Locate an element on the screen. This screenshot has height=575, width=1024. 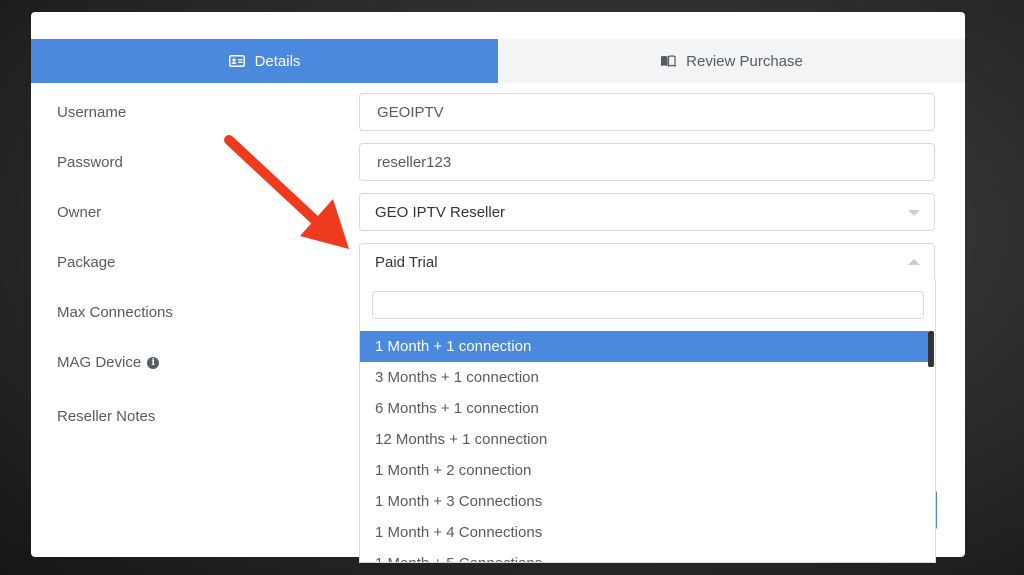
tab-details: Details is located at coordinates (264, 61).